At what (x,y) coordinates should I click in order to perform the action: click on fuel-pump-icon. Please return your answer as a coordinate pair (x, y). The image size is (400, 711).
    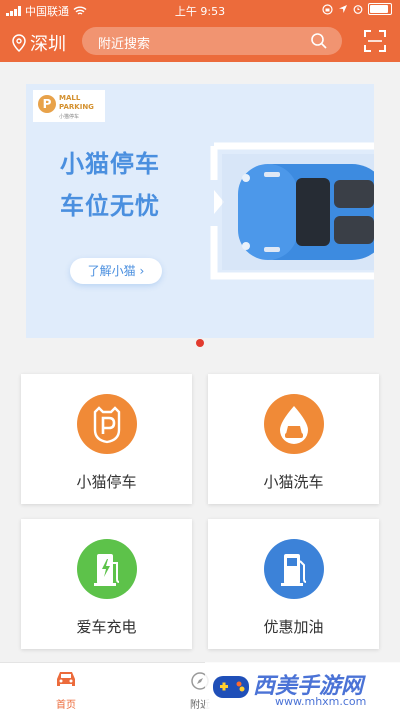
    Looking at the image, I should click on (294, 569).